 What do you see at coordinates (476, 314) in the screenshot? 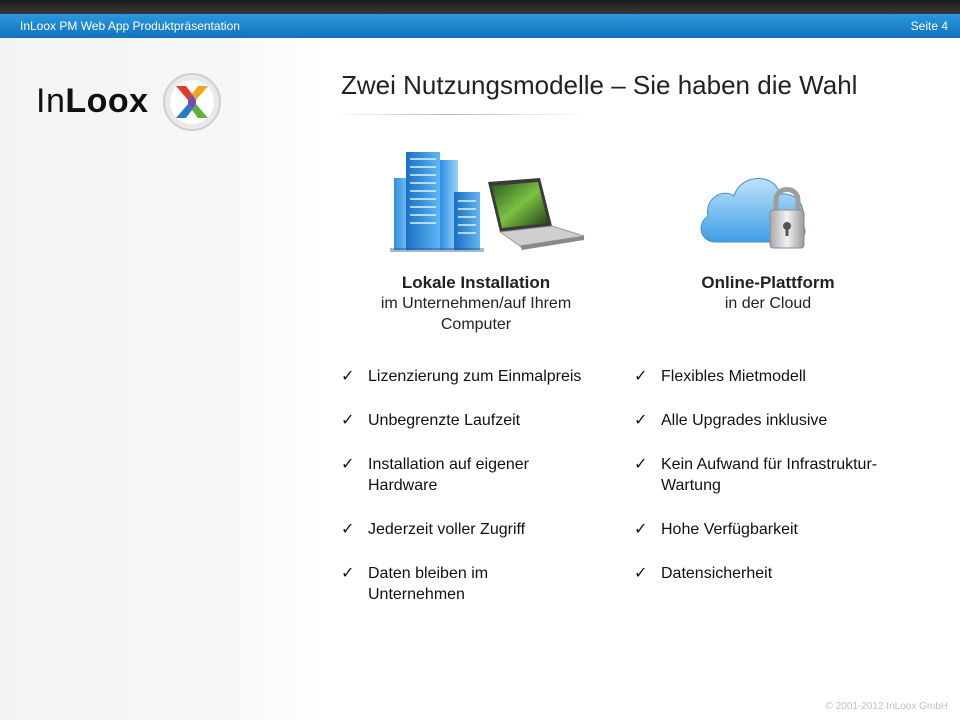
I see `column-subheading: im Unternehmen/auf Ihrem Computer` at bounding box center [476, 314].